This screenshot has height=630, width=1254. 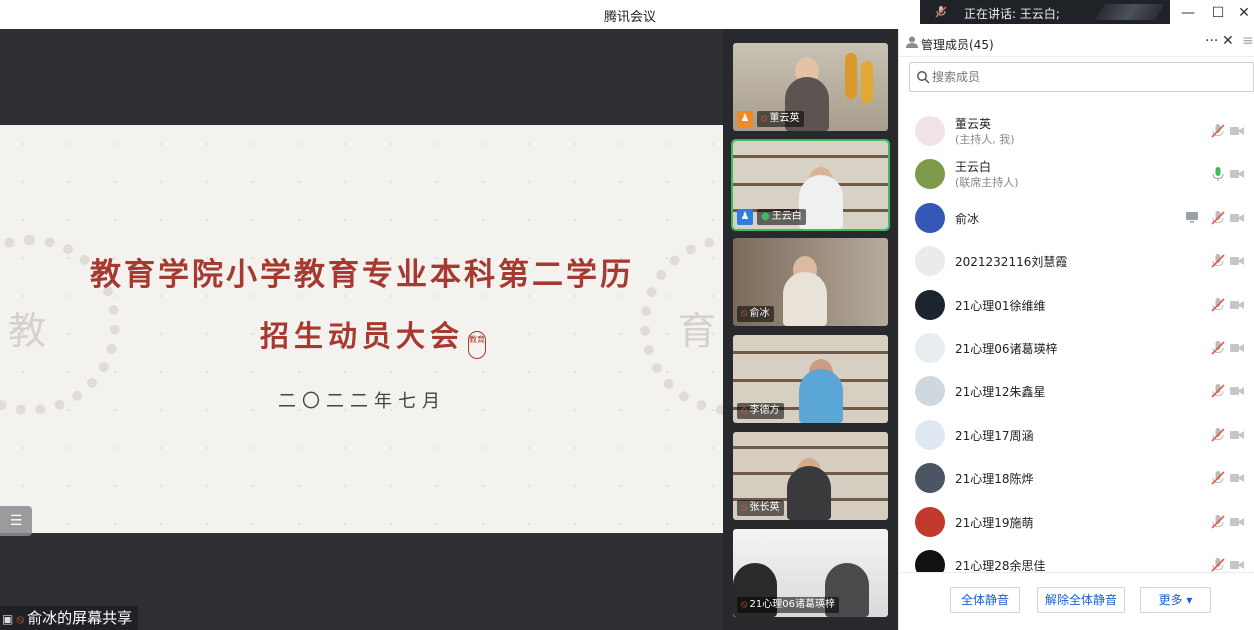 I want to click on list-toggle-button: ☰, so click(x=16, y=521).